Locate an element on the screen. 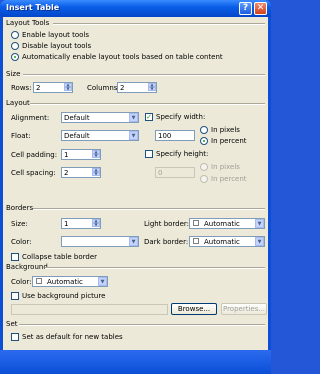 This screenshot has height=374, width=320. use-background-picture-label: Use background picture is located at coordinates (64, 296).